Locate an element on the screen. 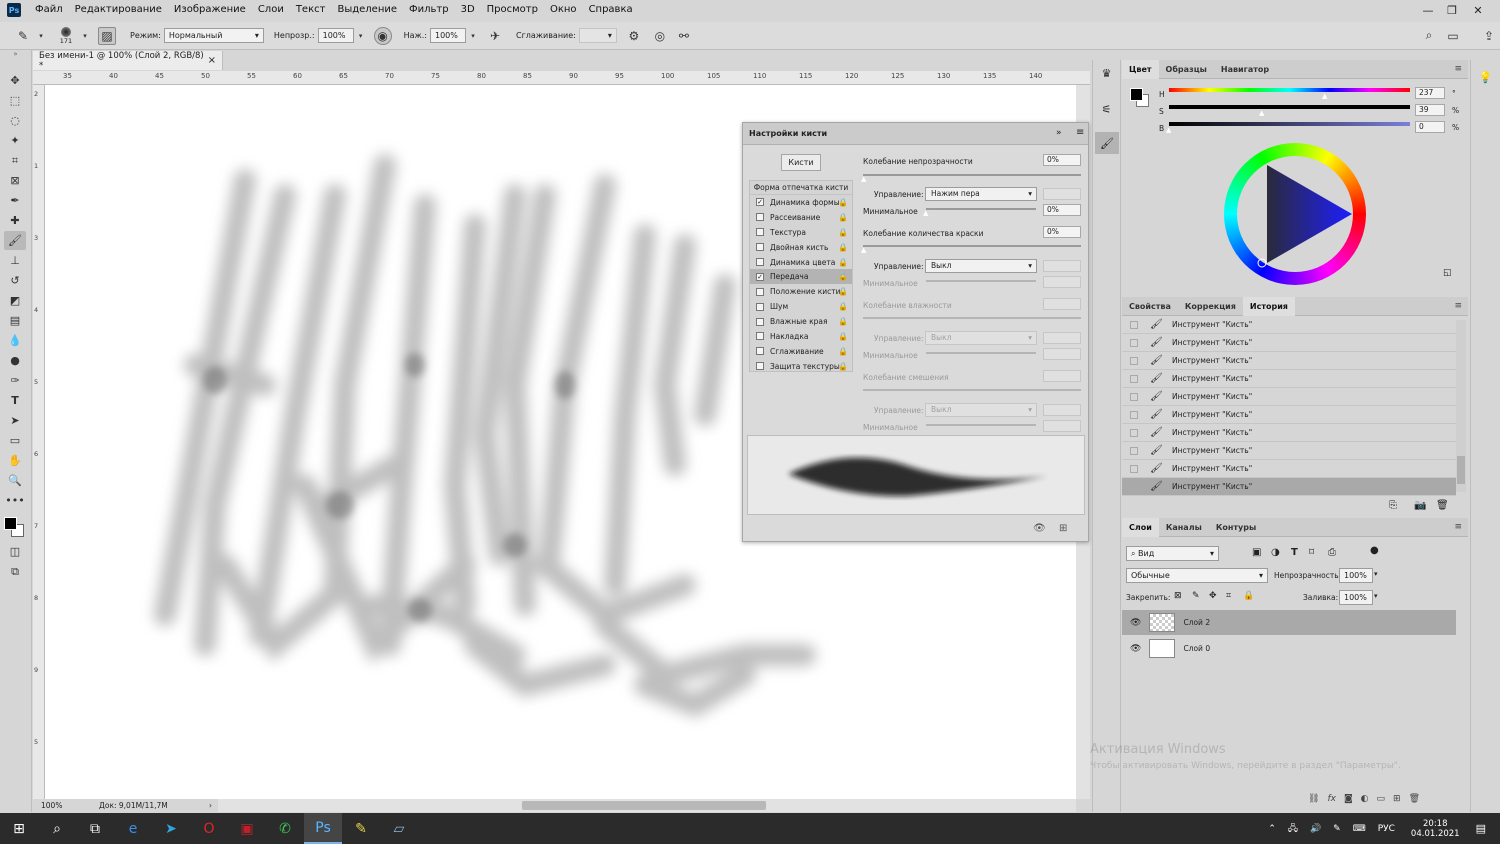  phone-app-icon: ✆ is located at coordinates (285, 828).